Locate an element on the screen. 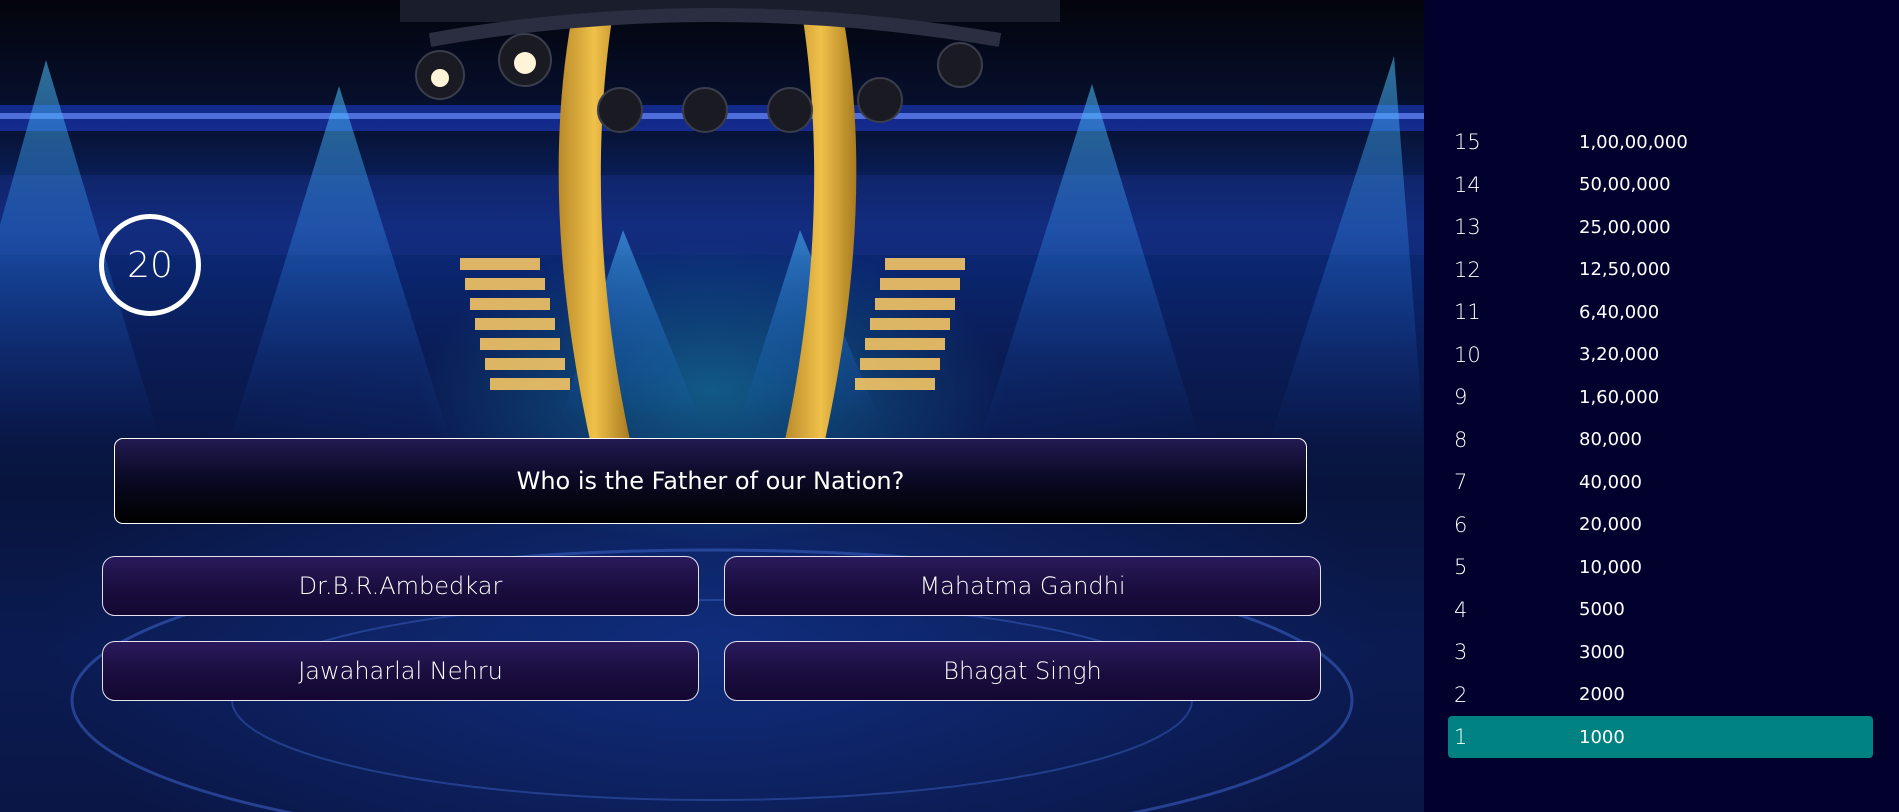 The width and height of the screenshot is (1899, 812). ladder-row: 11 6,40,000 is located at coordinates (1660, 312).